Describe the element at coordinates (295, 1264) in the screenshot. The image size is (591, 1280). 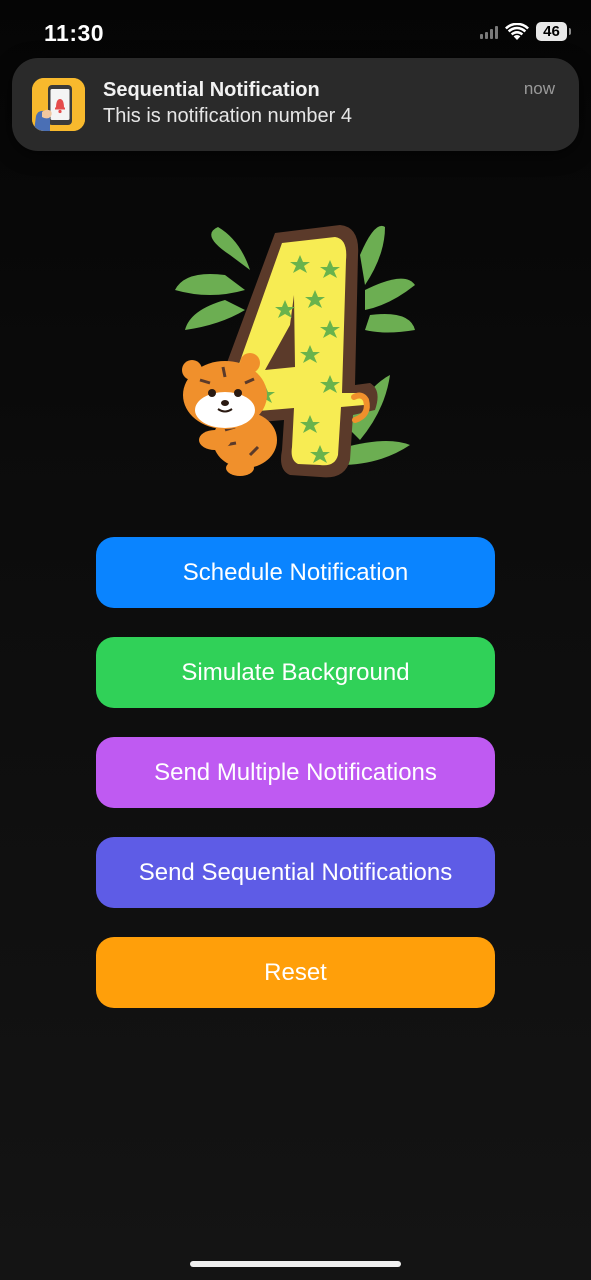
I see `home-indicator` at that location.